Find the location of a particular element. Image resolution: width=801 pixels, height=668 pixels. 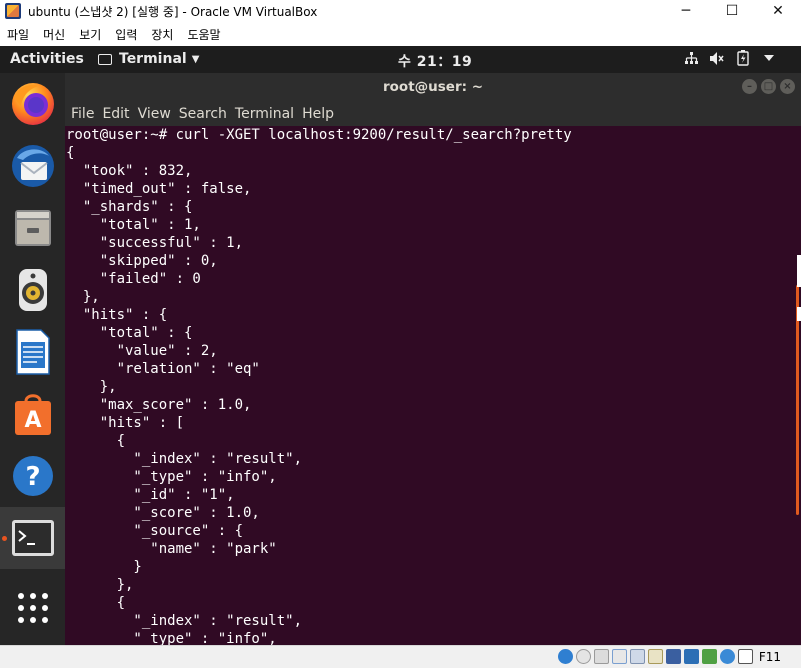

optical-drive-icon is located at coordinates (583, 656).